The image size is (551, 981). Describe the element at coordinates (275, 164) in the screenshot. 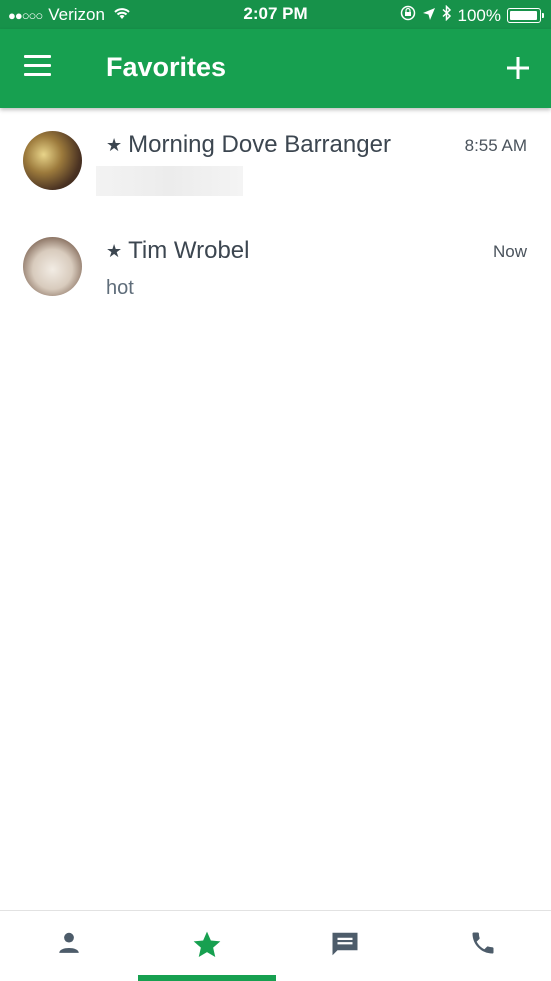

I see `list-item: ★ Morning Dove Barranger 8:55 AM` at that location.